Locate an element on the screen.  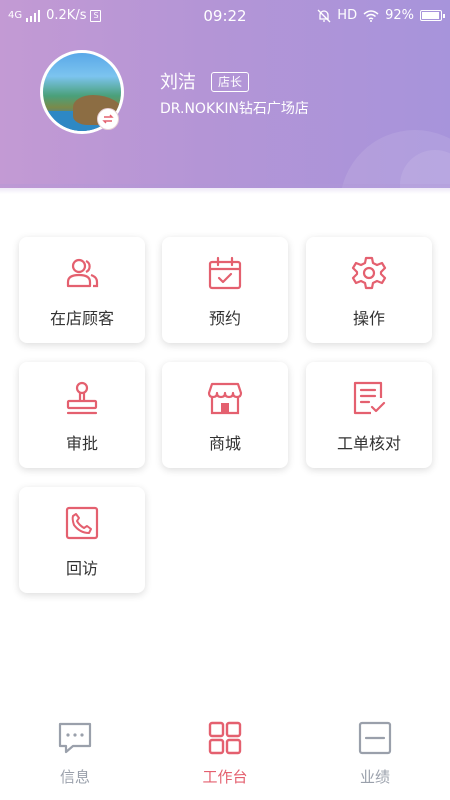
status-bar: 4G 0.2K/s S 09:22 HD 92% is located at coordinates (225, 16).